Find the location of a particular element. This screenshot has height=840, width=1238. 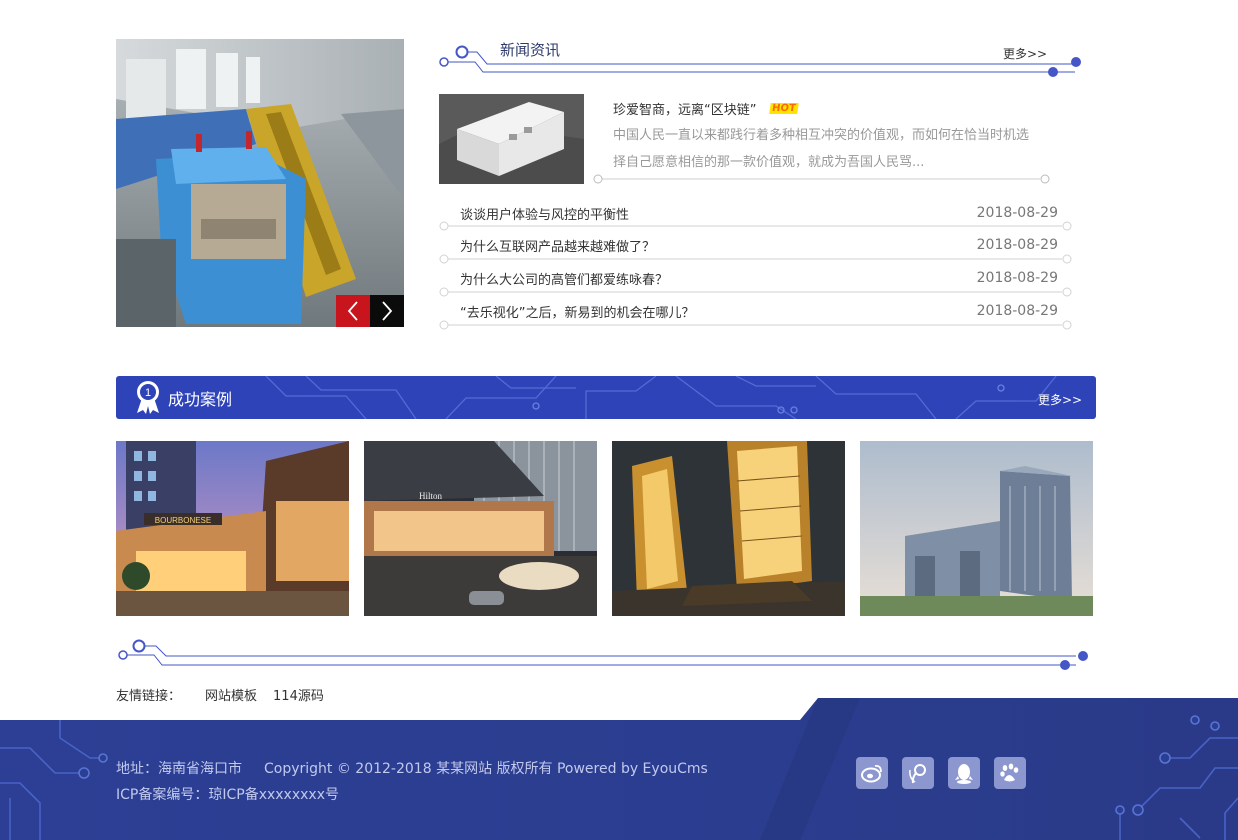

image-slider is located at coordinates (260, 183).